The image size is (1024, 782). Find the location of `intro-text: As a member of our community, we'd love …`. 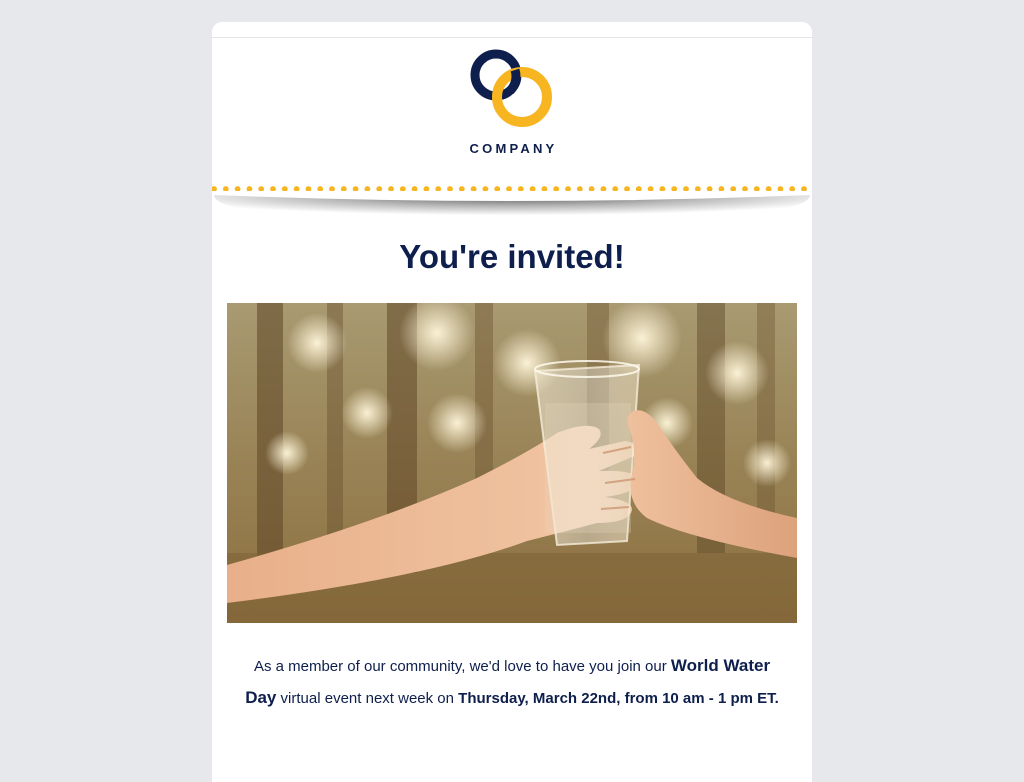

intro-text: As a member of our community, we'd love … is located at coordinates (462, 666).